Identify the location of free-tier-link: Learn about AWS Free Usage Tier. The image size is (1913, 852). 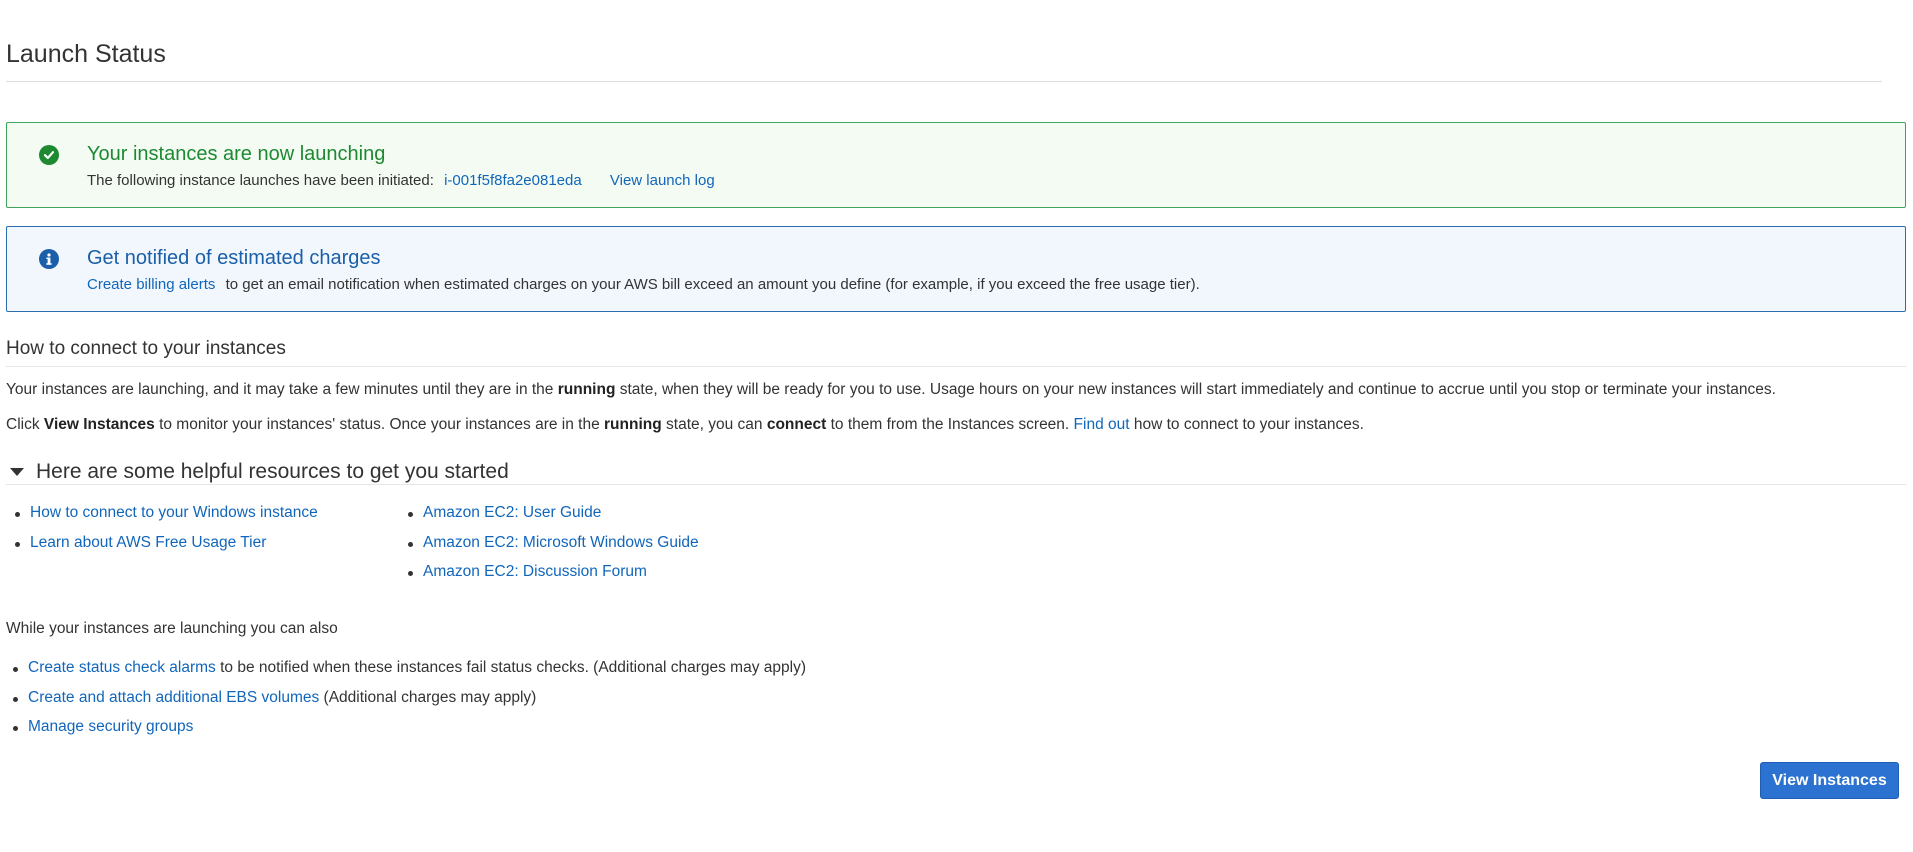
(148, 542).